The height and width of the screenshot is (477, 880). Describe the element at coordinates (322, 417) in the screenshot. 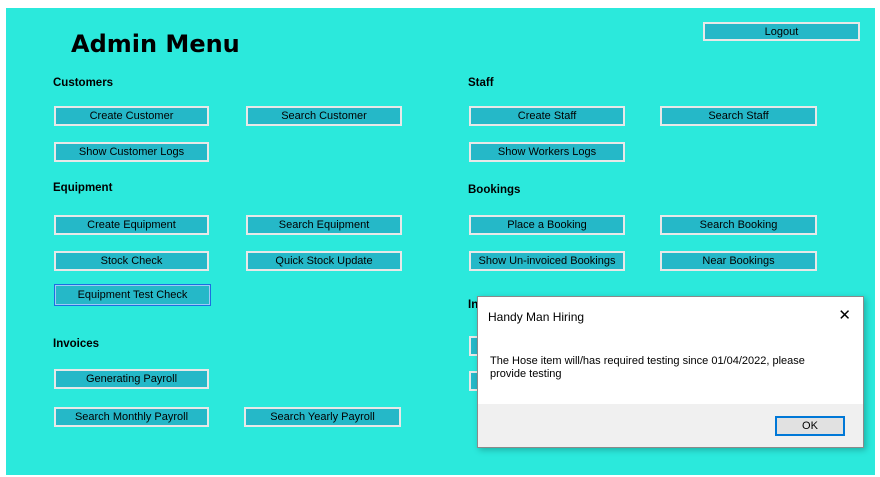

I see `search-yearly-payroll-button: Search Yearly Payroll` at that location.